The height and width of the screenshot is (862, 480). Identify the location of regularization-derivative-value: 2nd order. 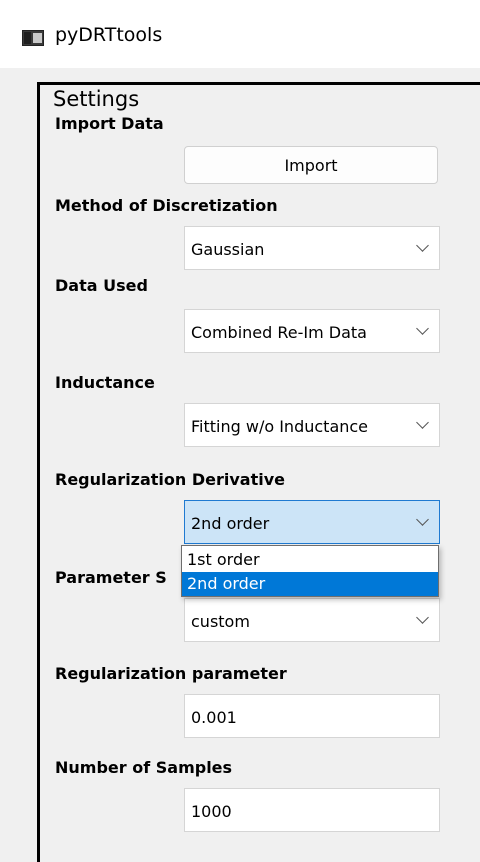
(230, 523).